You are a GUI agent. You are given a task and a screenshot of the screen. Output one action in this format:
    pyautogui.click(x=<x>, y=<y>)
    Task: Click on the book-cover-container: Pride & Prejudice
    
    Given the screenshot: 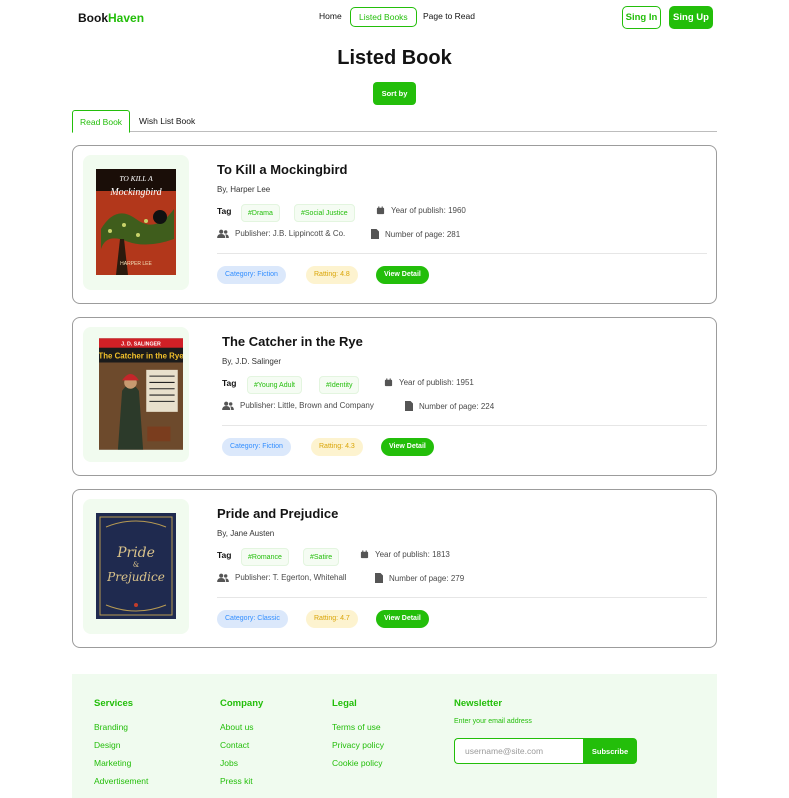 What is the action you would take?
    pyautogui.click(x=136, y=566)
    